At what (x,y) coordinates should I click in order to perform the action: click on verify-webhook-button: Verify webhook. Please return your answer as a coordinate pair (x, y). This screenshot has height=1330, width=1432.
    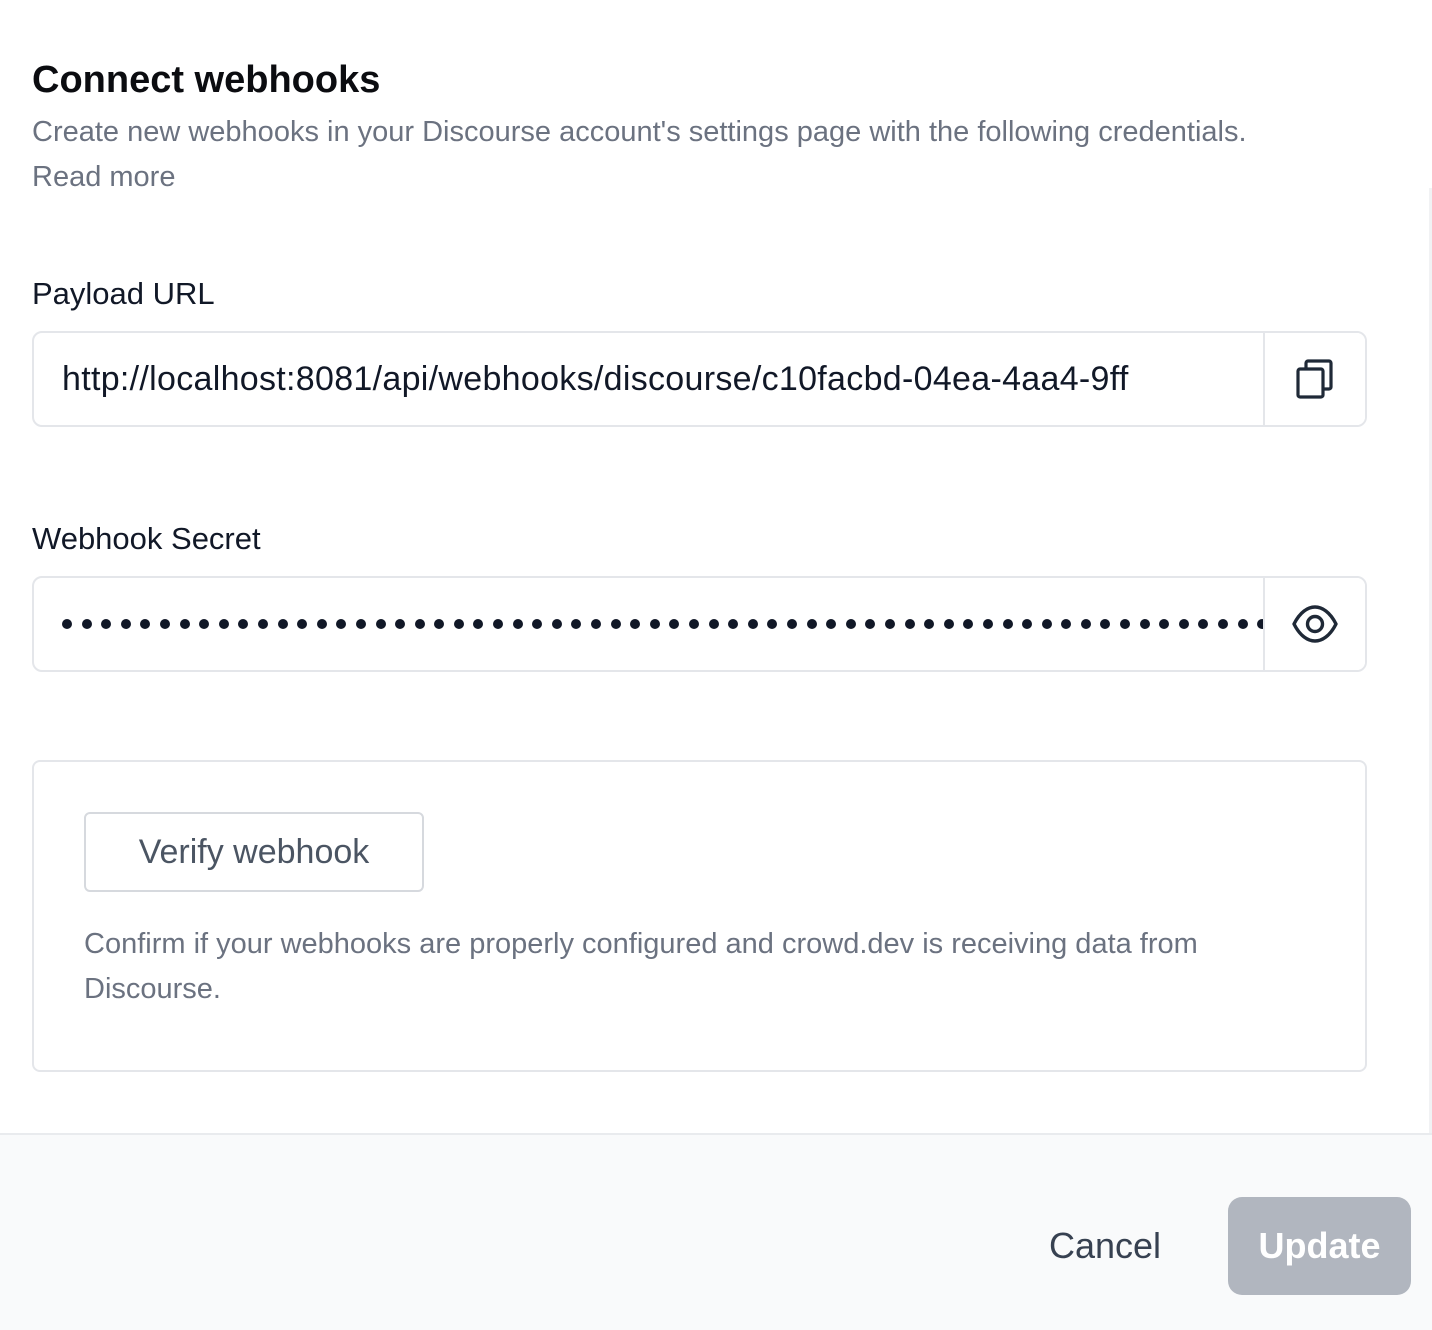
    Looking at the image, I should click on (254, 852).